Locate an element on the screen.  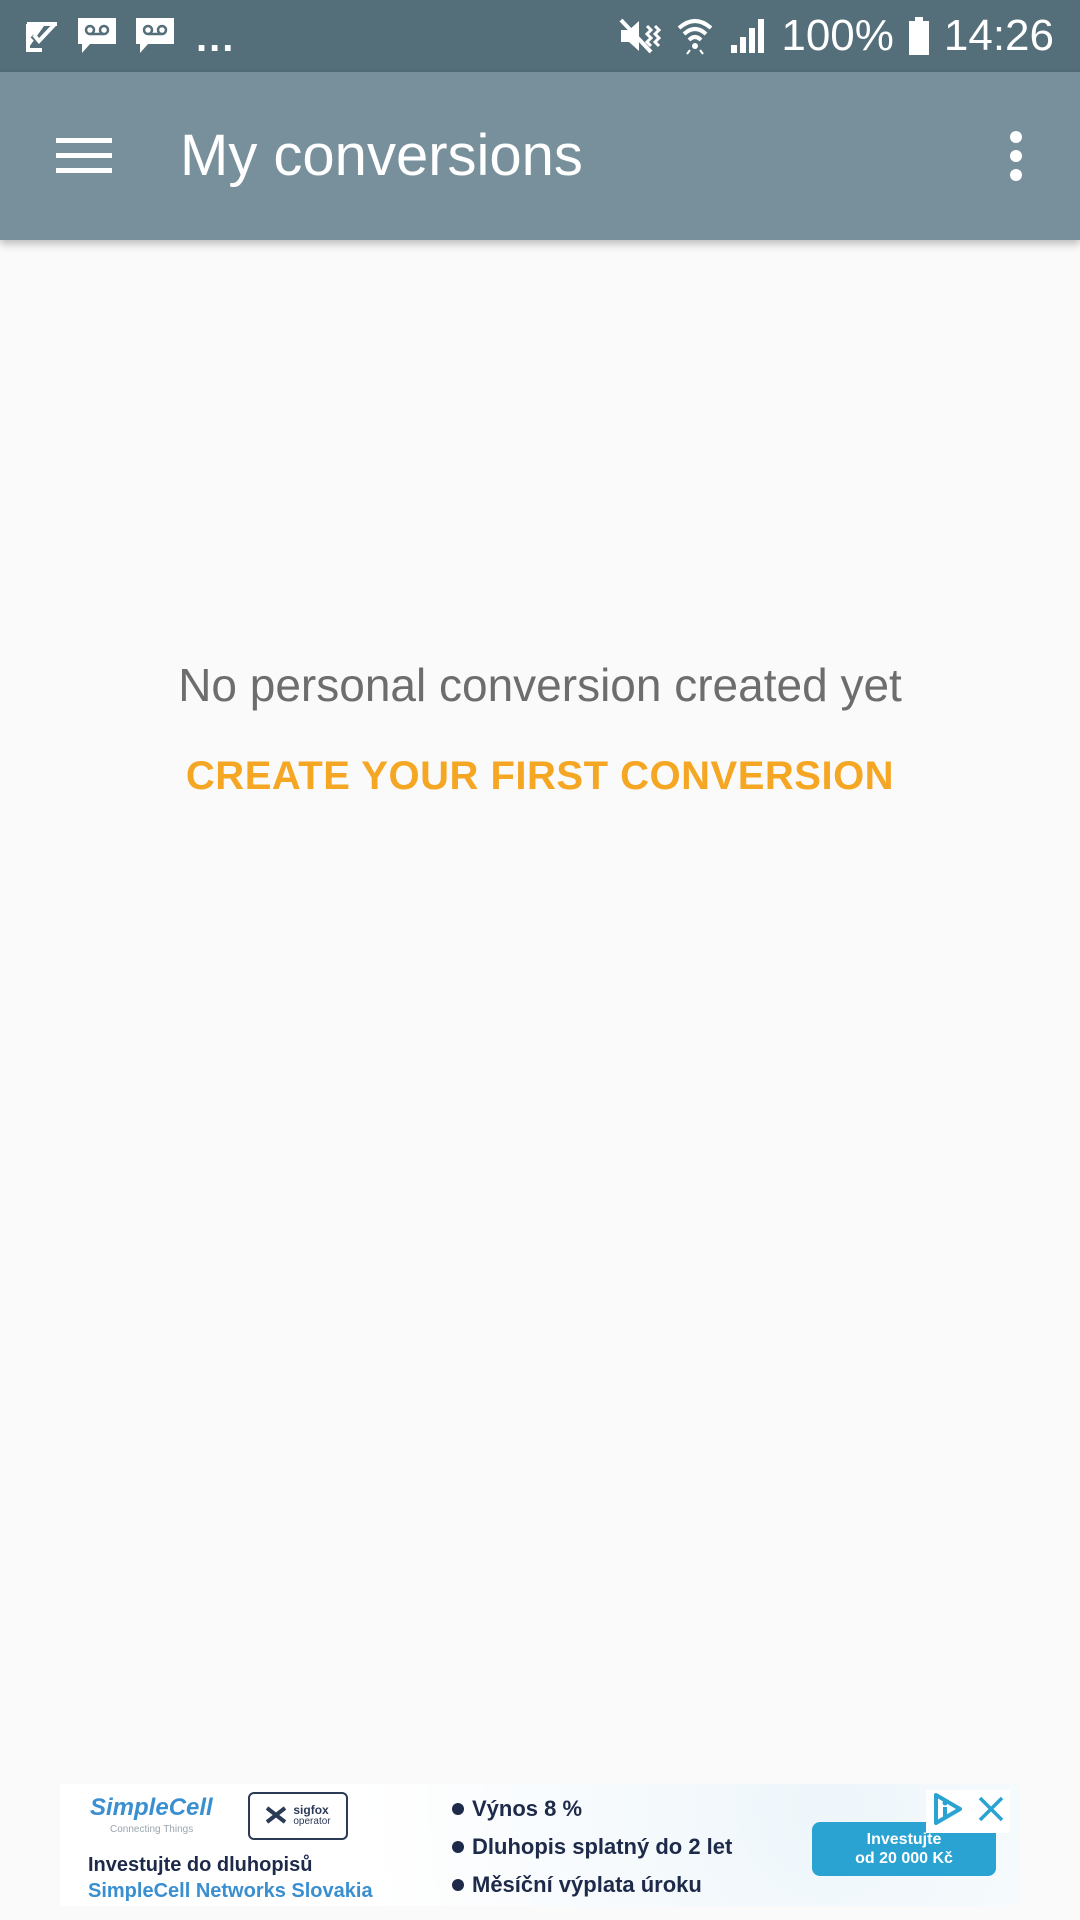
mute-vibrate-icon is located at coordinates (639, 36).